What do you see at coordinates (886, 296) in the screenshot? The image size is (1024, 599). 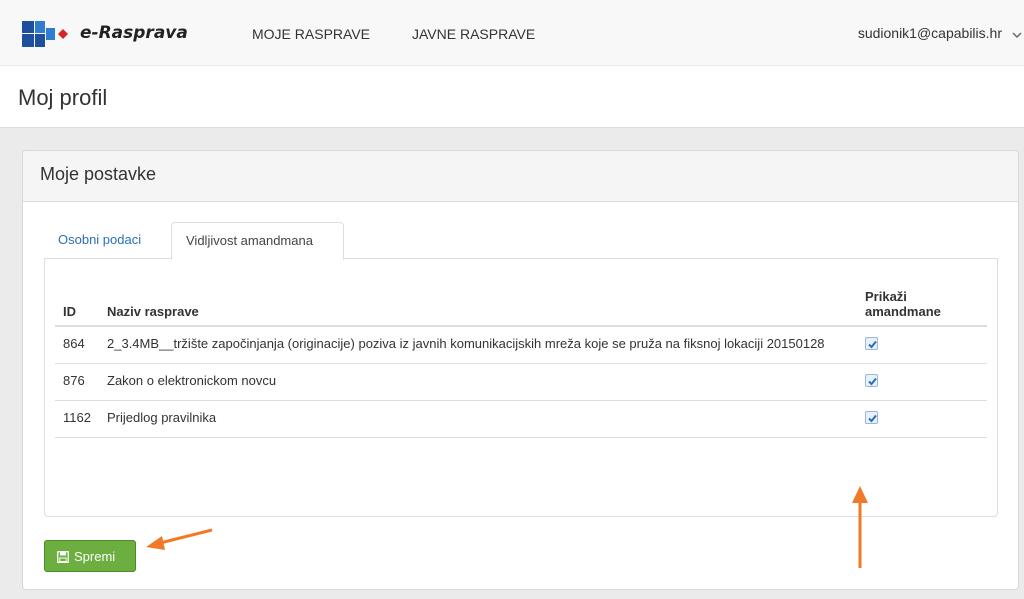 I see `header-show-line1: Prikaži` at bounding box center [886, 296].